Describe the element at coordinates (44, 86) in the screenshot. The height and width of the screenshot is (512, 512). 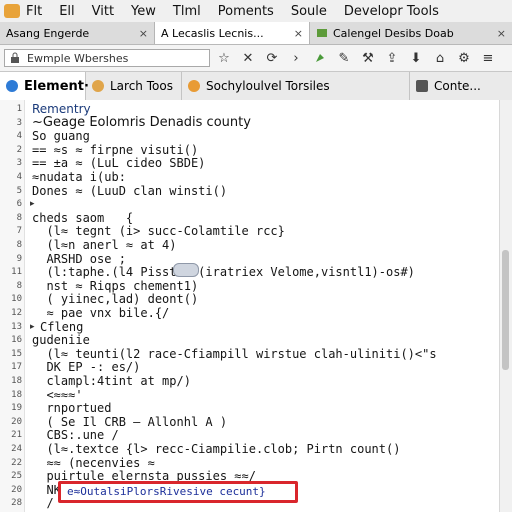
I see `devtools-tab-elements: Element·` at that location.